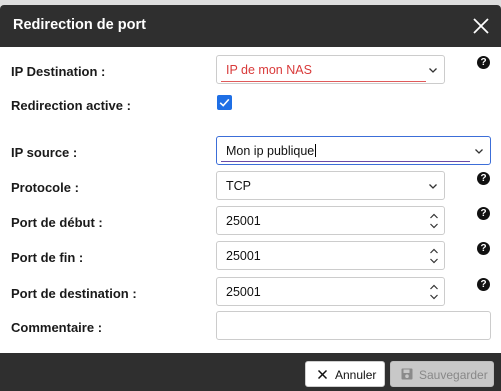  I want to click on focus-underline, so click(345, 161).